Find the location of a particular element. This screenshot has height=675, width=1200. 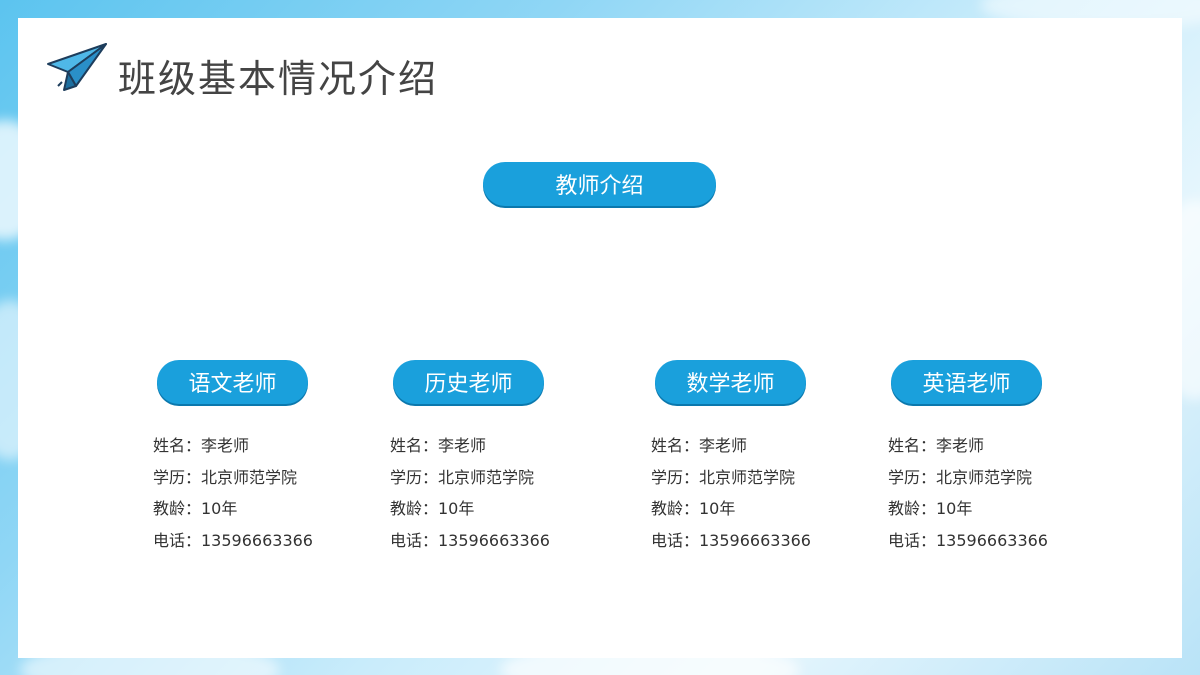

teacher-info-math: 姓名：李老师 学历：北京师范学院 教龄：10年 电话：13596663366 is located at coordinates (731, 493).